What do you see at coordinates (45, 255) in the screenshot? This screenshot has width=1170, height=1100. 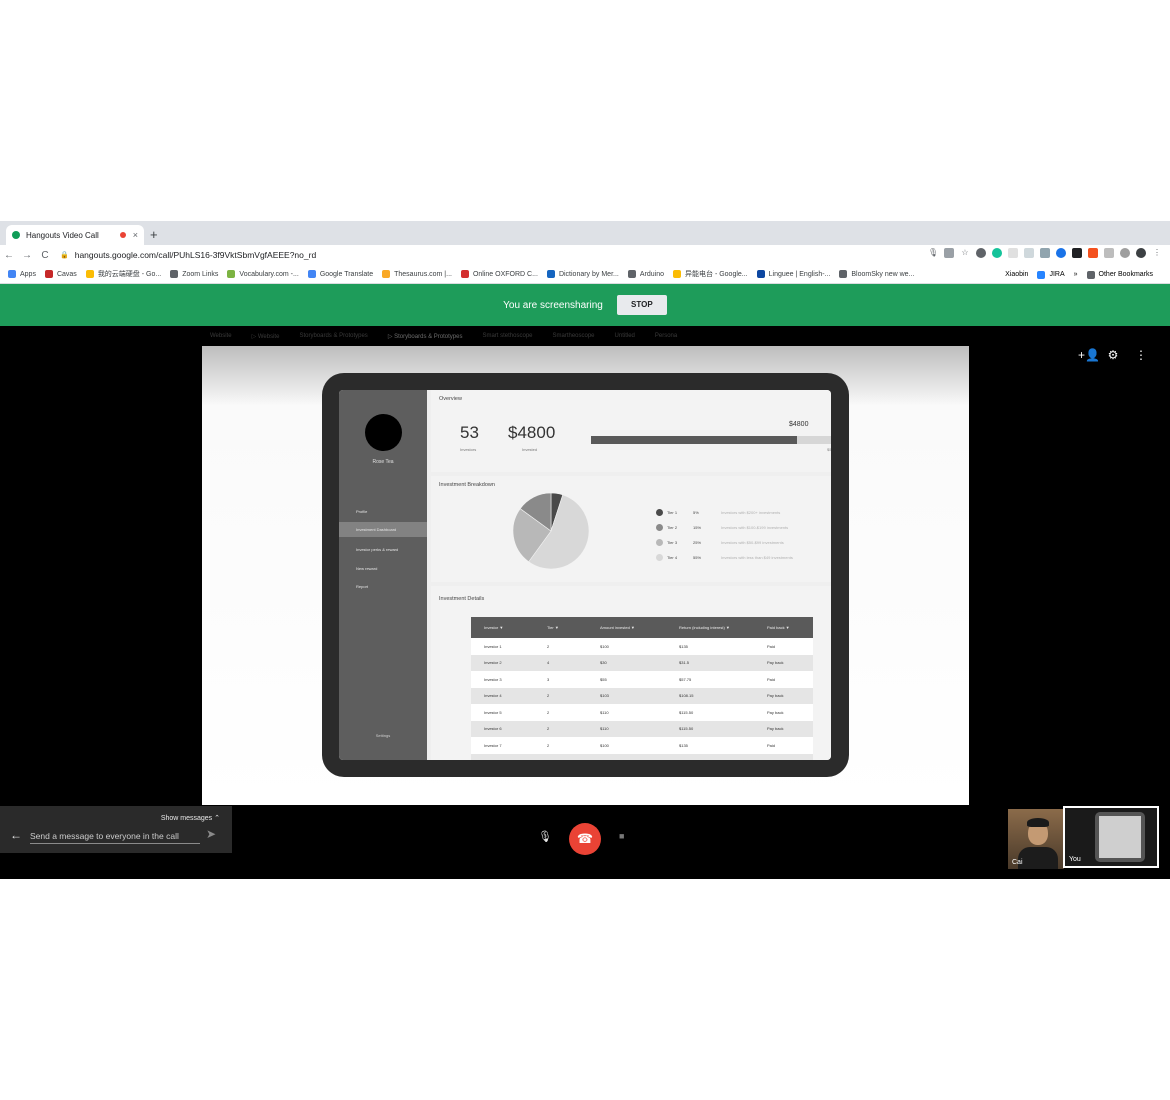 I see `reload-button: C` at bounding box center [45, 255].